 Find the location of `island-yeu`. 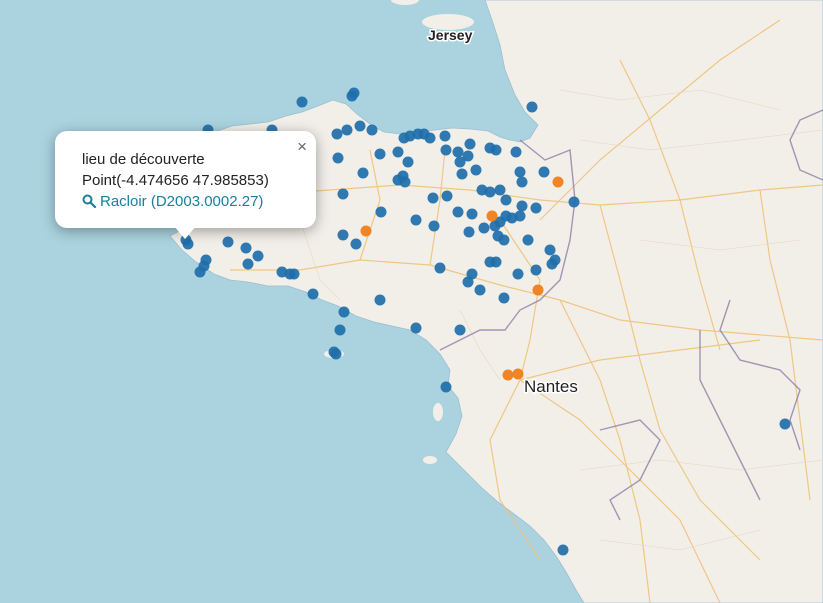

island-yeu is located at coordinates (430, 460).